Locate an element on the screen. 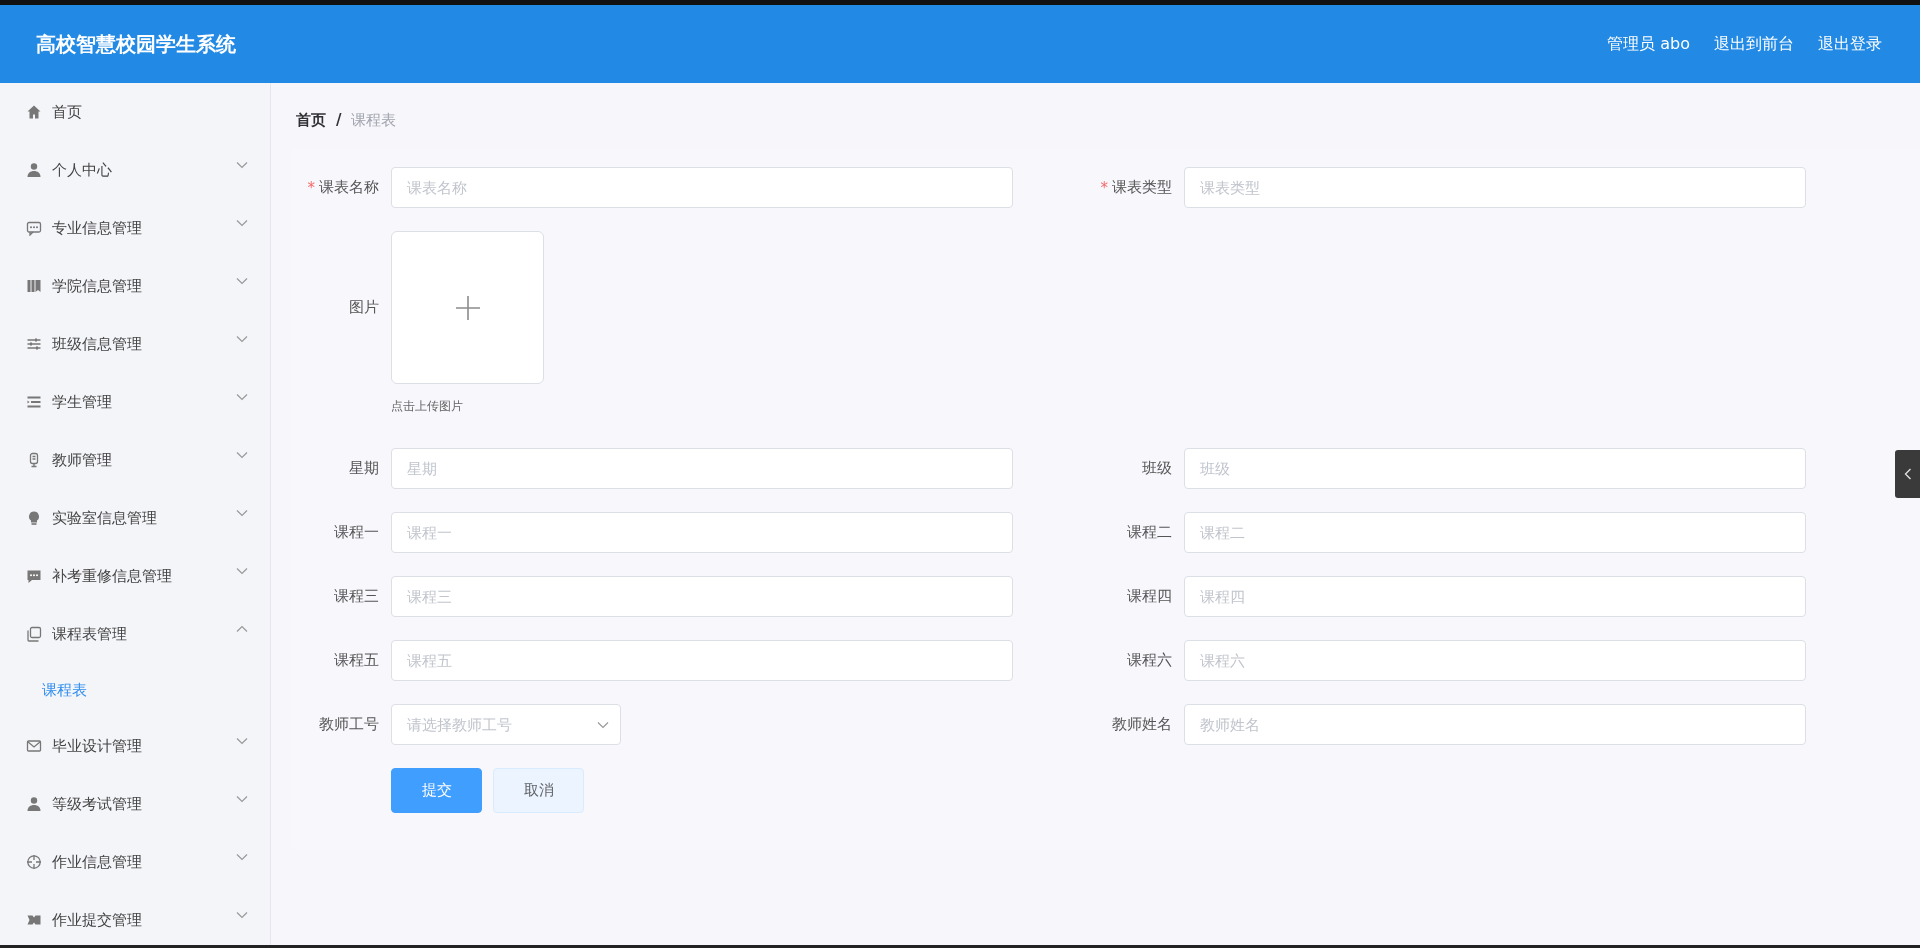  field-label: 课程六 is located at coordinates (1149, 660).